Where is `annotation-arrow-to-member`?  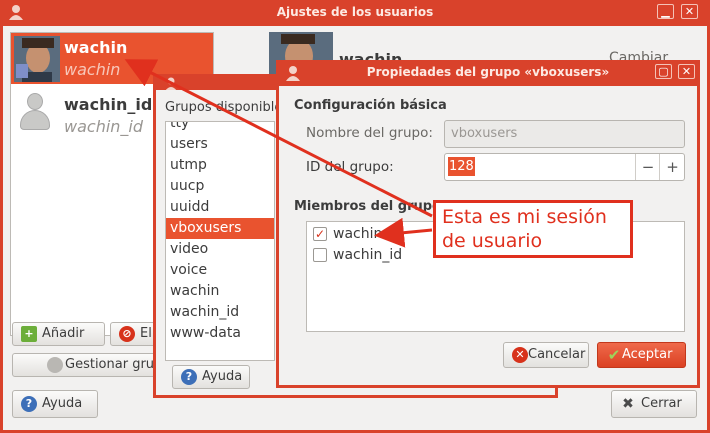 annotation-arrow-to-member is located at coordinates (403, 232).